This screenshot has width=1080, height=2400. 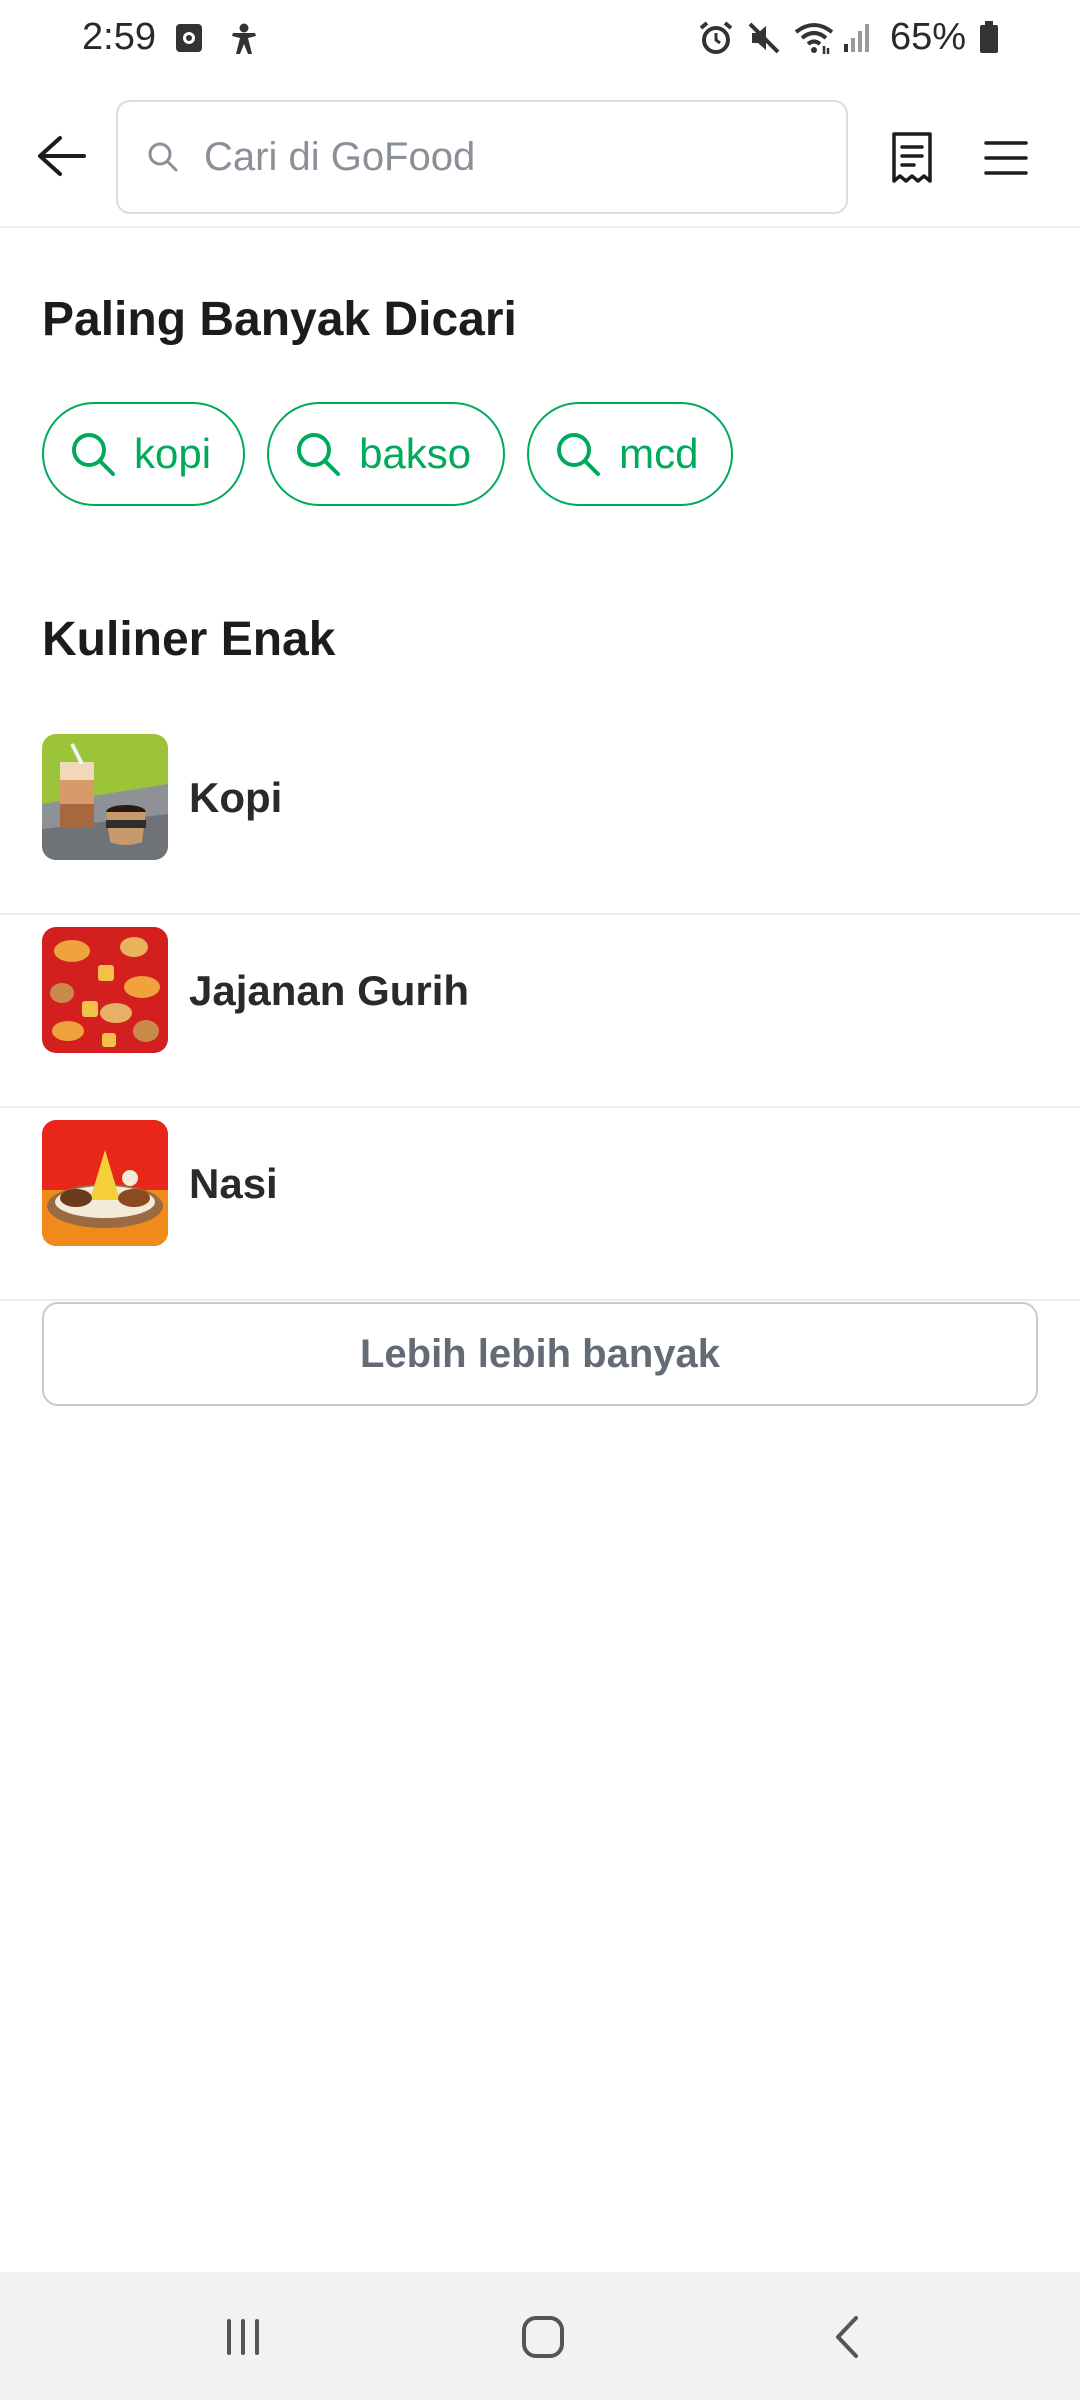 I want to click on recent-apps-icon, so click(x=243, y=2337).